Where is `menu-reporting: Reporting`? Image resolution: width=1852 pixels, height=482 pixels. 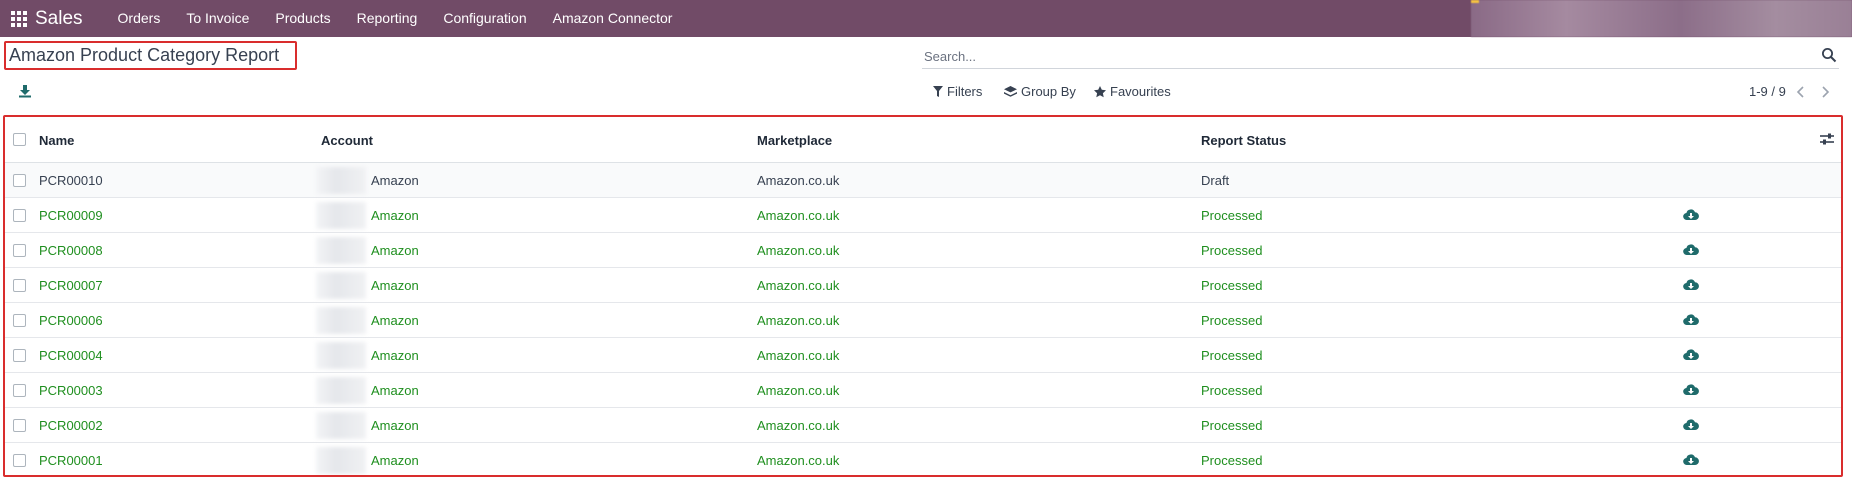
menu-reporting: Reporting is located at coordinates (387, 18).